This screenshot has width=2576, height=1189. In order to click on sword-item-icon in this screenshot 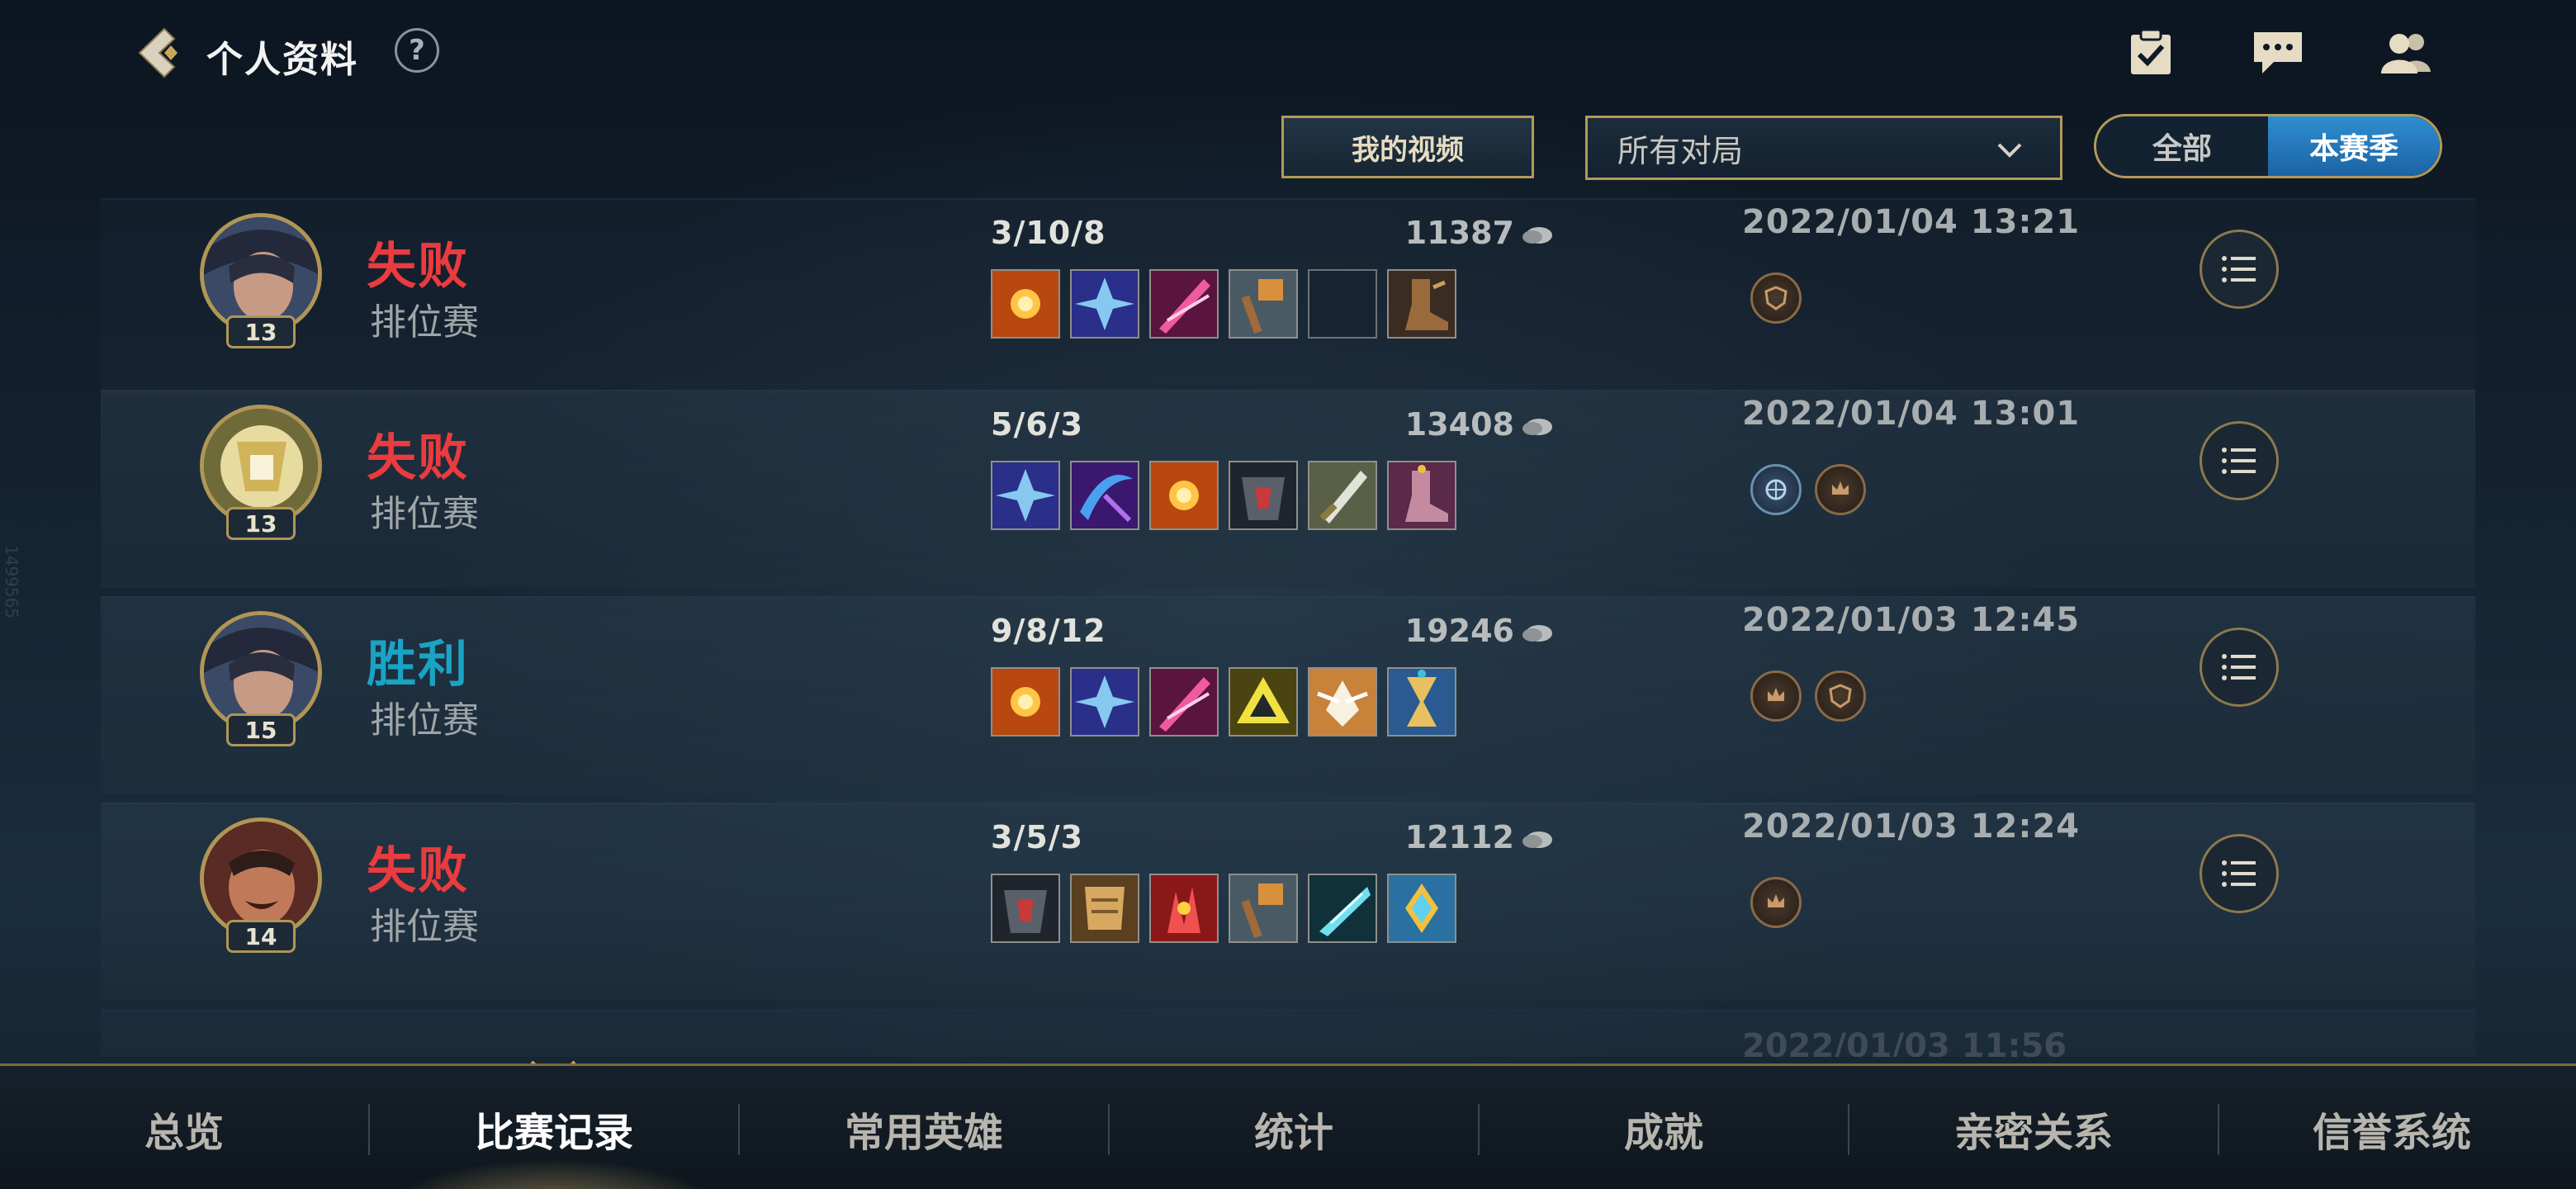, I will do `click(1342, 495)`.